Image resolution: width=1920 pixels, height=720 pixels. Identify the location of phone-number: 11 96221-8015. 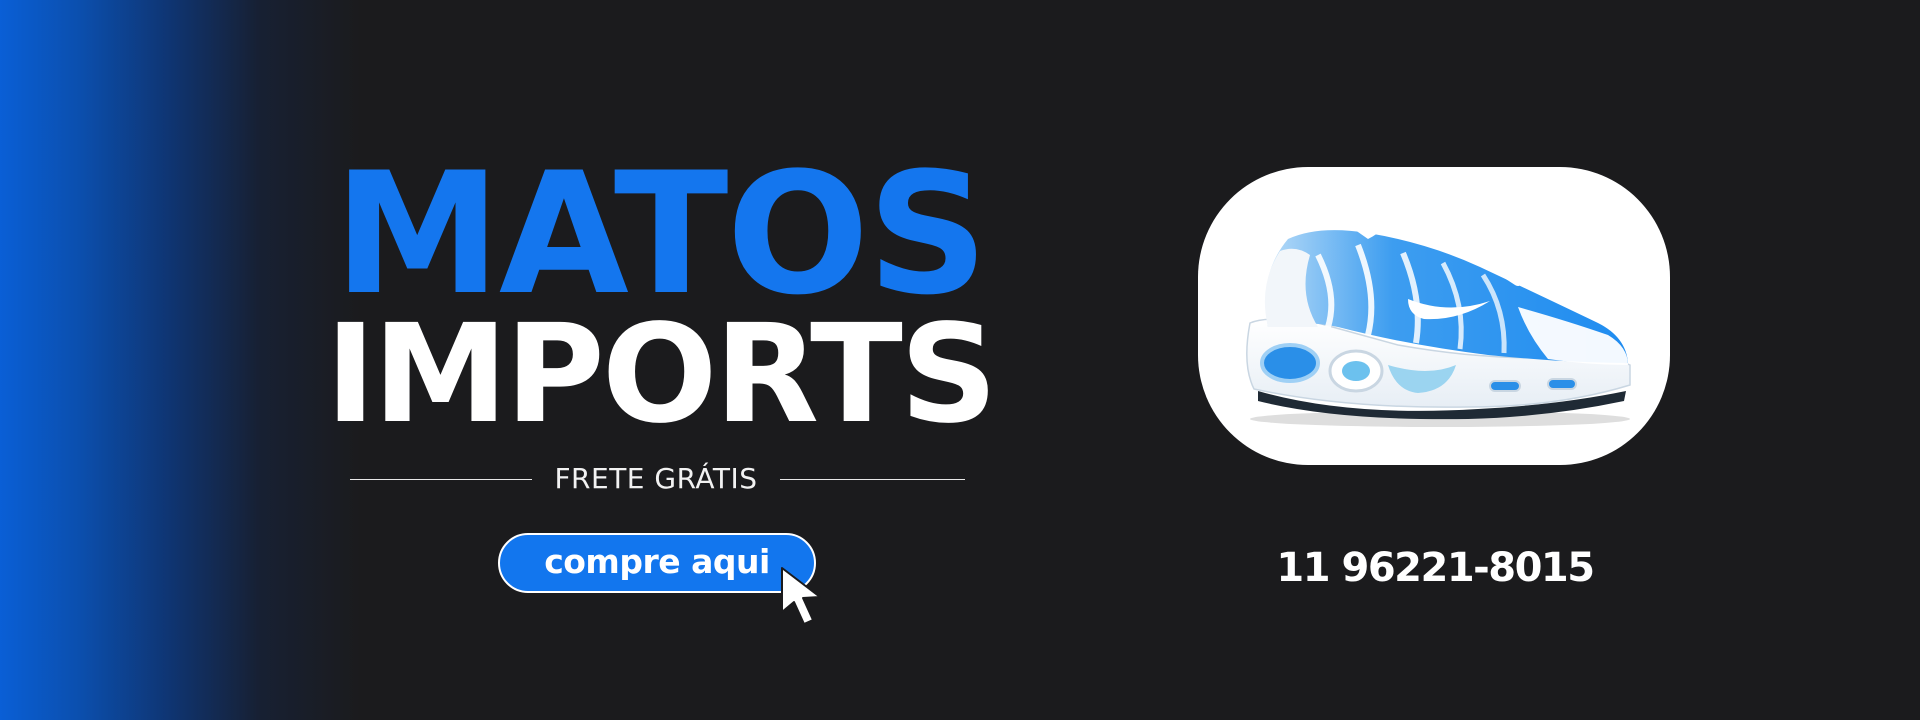
(1435, 568).